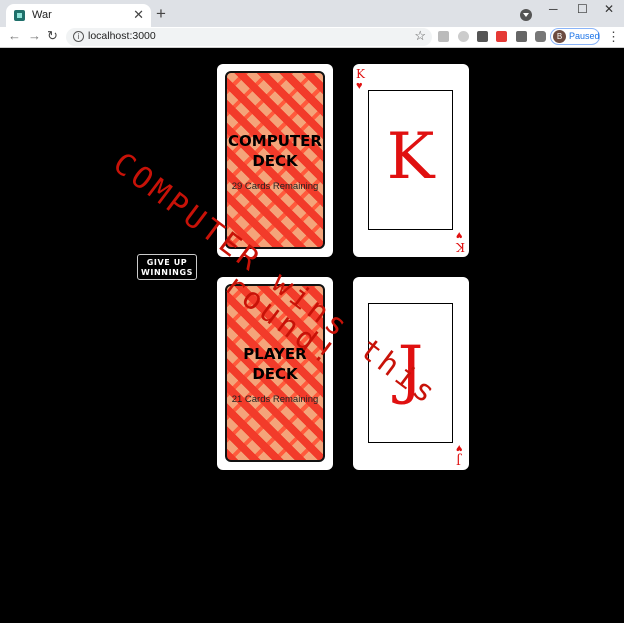  I want to click on extensions-puzzle-icon, so click(540, 36).